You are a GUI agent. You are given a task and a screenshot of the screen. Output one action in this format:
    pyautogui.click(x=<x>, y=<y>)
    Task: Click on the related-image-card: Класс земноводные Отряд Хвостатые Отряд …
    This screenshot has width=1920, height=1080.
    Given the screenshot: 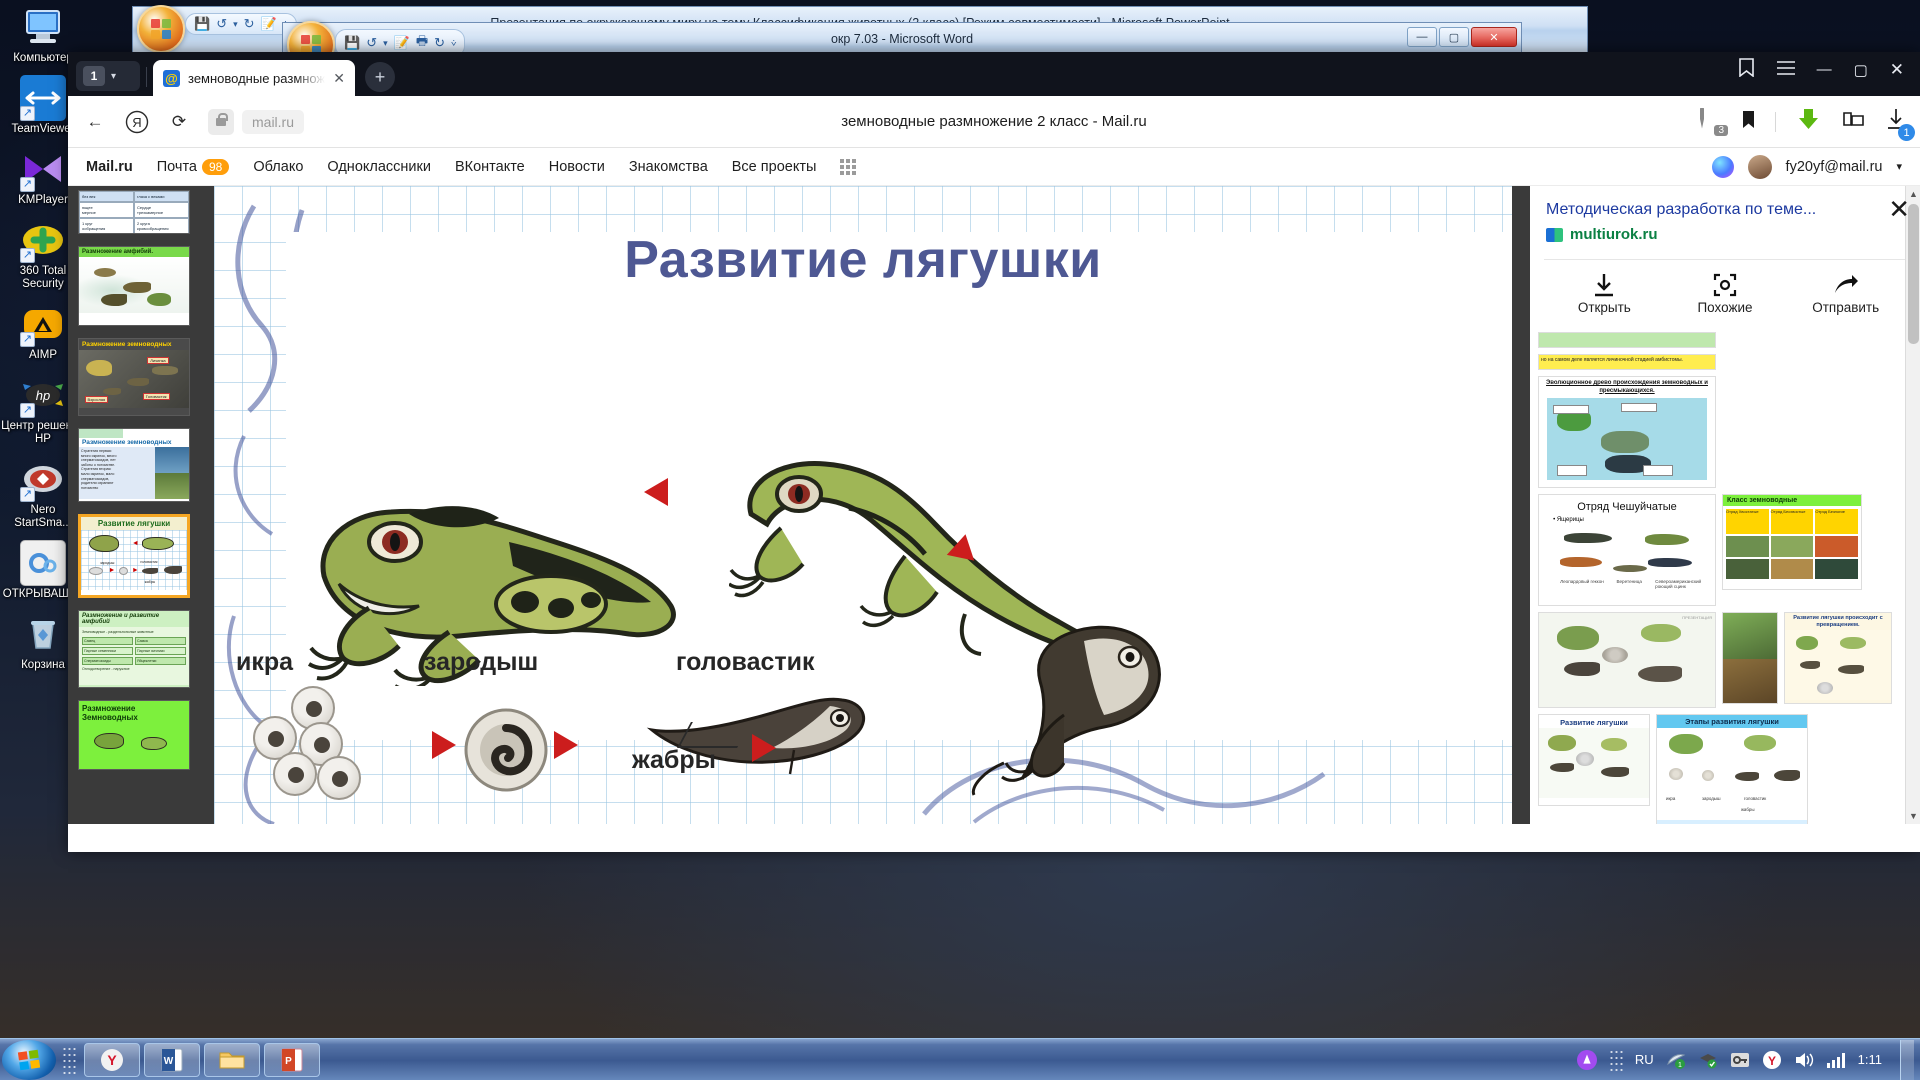 What is the action you would take?
    pyautogui.click(x=1792, y=542)
    